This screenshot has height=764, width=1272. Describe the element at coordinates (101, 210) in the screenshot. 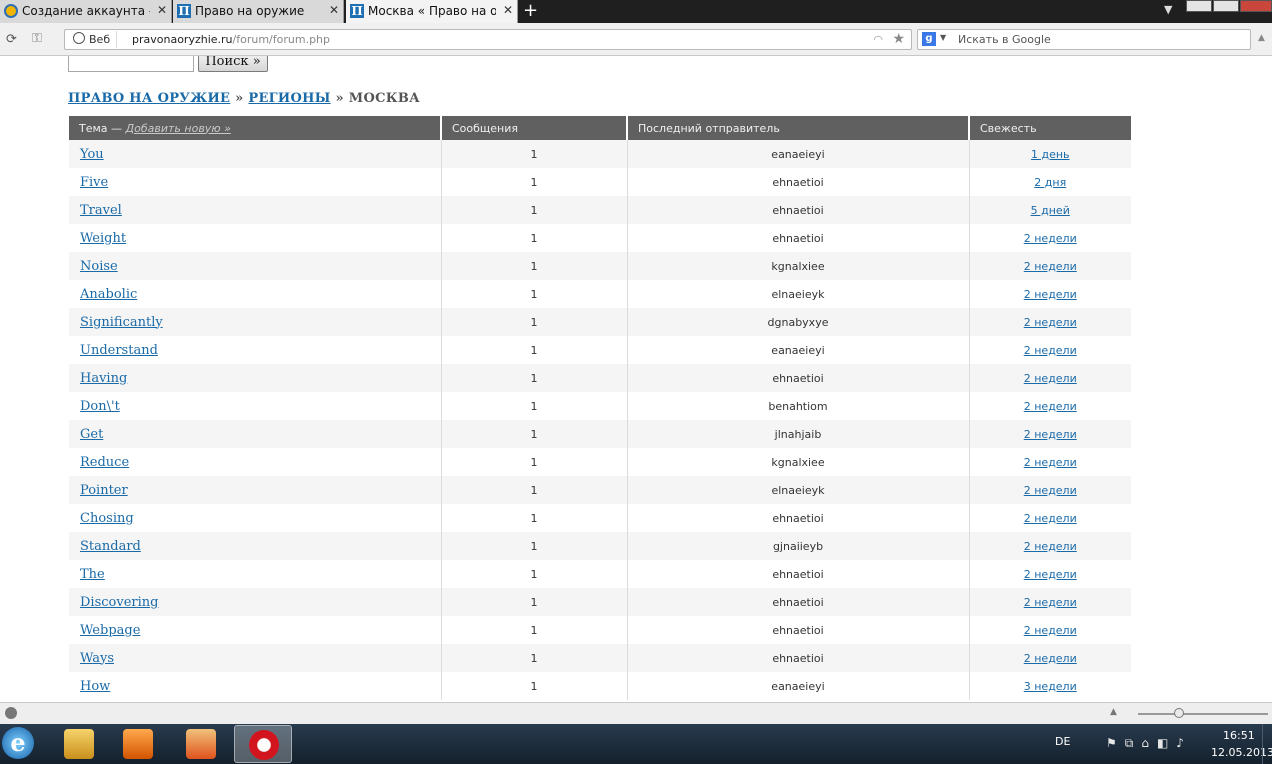

I see `topic-link: Travel` at that location.